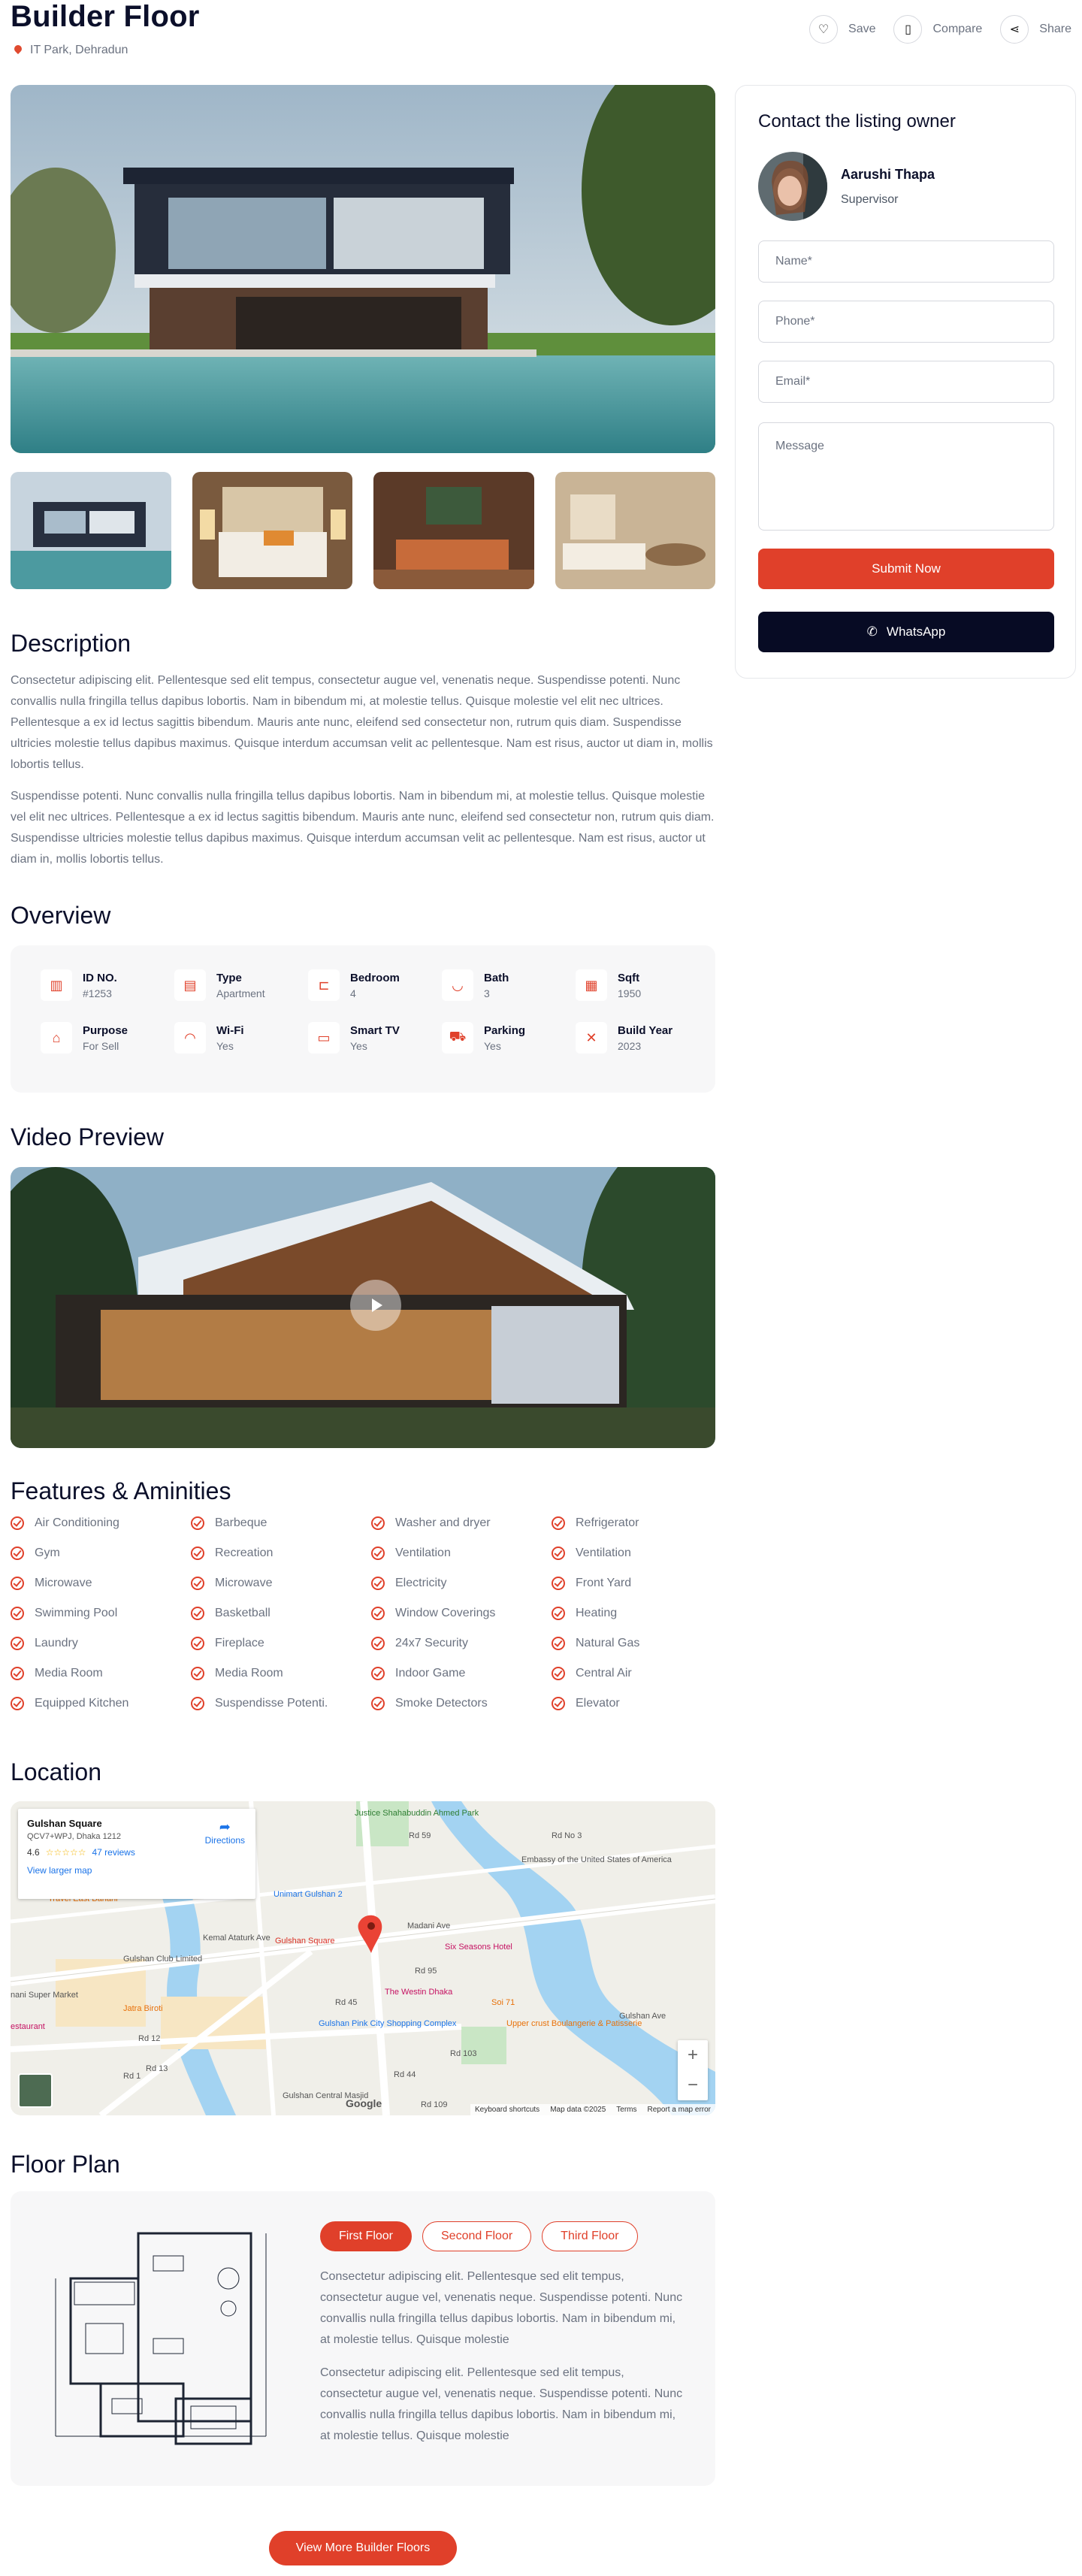 The height and width of the screenshot is (2576, 1082). I want to click on directions-icon: ➦, so click(225, 1826).